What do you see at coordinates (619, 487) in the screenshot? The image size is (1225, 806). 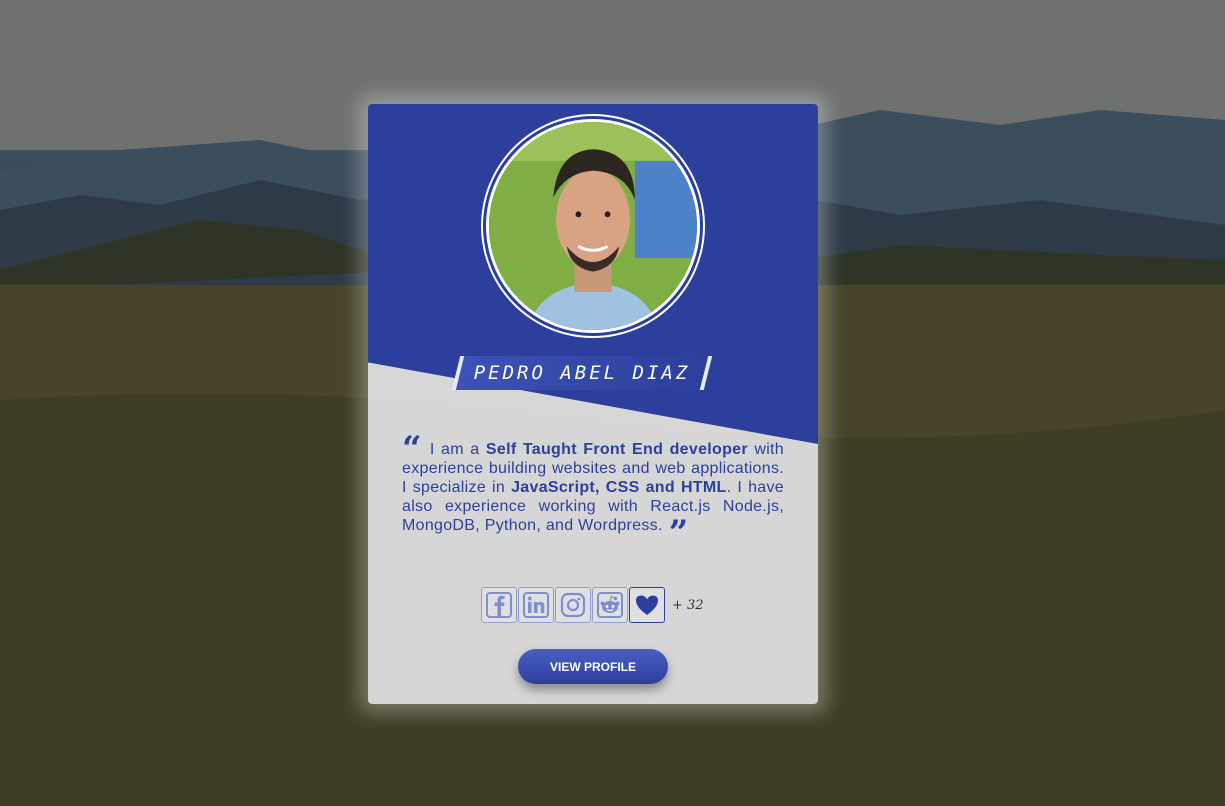 I see `bio-skills: JavaScript, CSS and HTML` at bounding box center [619, 487].